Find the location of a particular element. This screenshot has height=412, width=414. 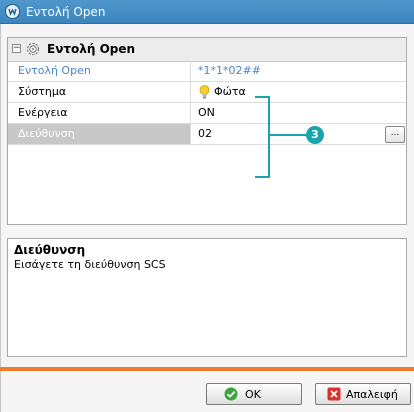

grid-header: − Εντολή Open is located at coordinates (207, 50).